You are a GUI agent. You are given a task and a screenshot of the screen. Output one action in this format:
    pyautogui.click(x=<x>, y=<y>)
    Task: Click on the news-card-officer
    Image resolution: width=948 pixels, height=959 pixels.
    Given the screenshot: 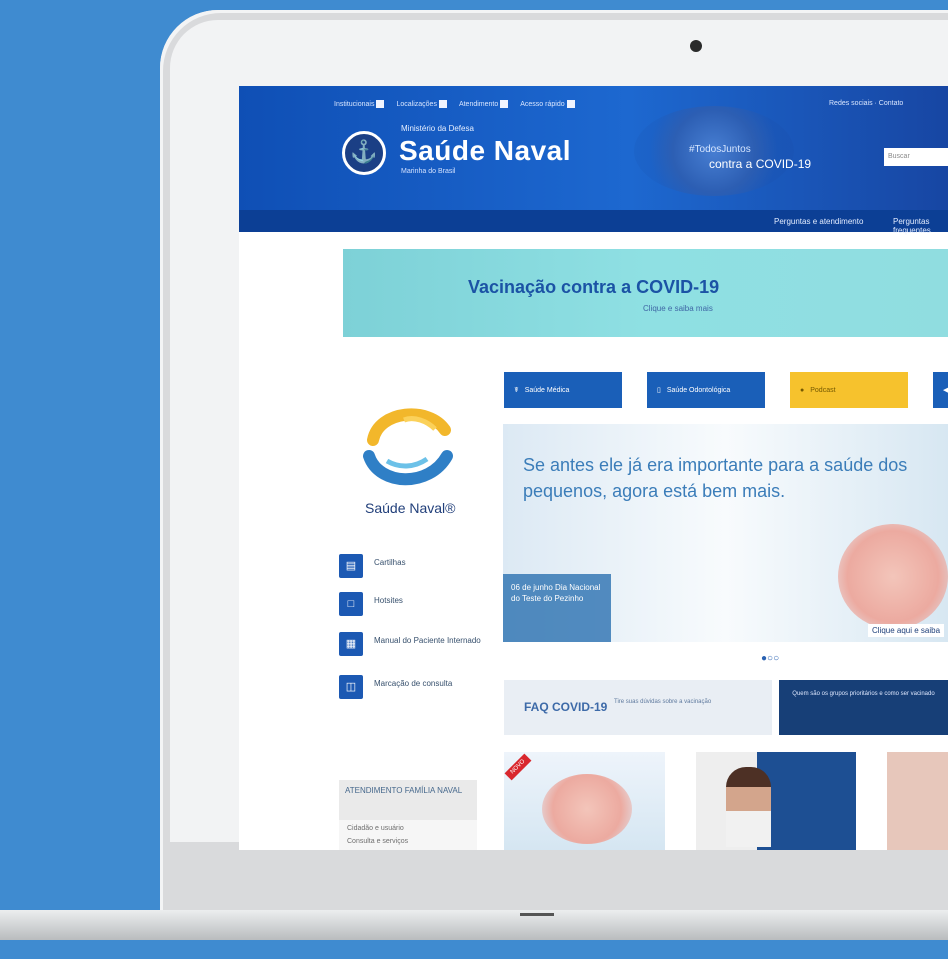 What is the action you would take?
    pyautogui.click(x=776, y=801)
    